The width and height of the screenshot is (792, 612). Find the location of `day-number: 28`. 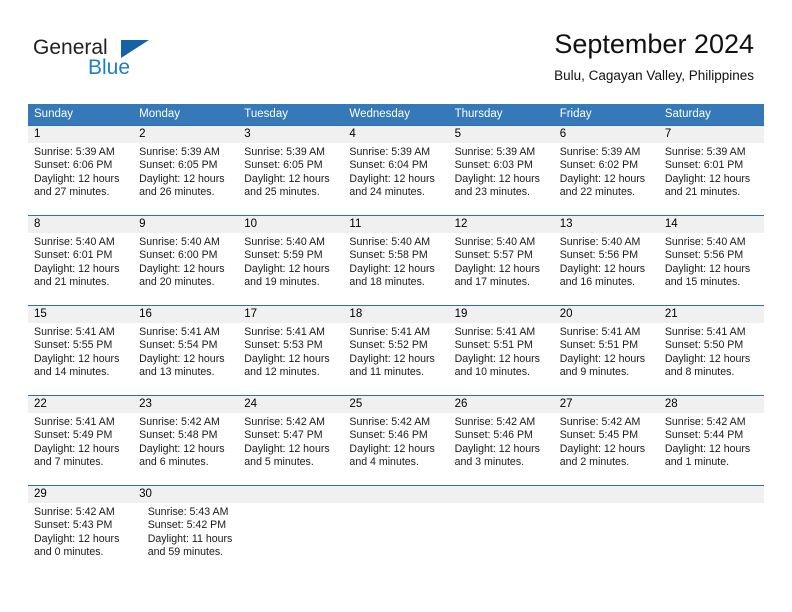

day-number: 28 is located at coordinates (711, 404).